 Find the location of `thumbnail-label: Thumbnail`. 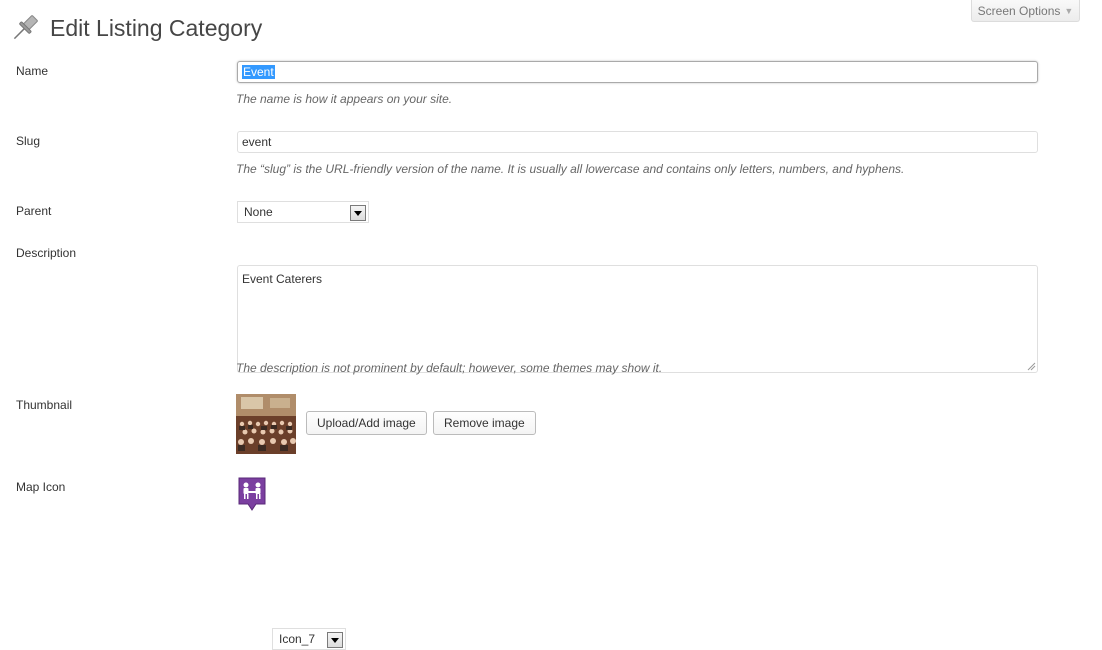

thumbnail-label: Thumbnail is located at coordinates (44, 405).